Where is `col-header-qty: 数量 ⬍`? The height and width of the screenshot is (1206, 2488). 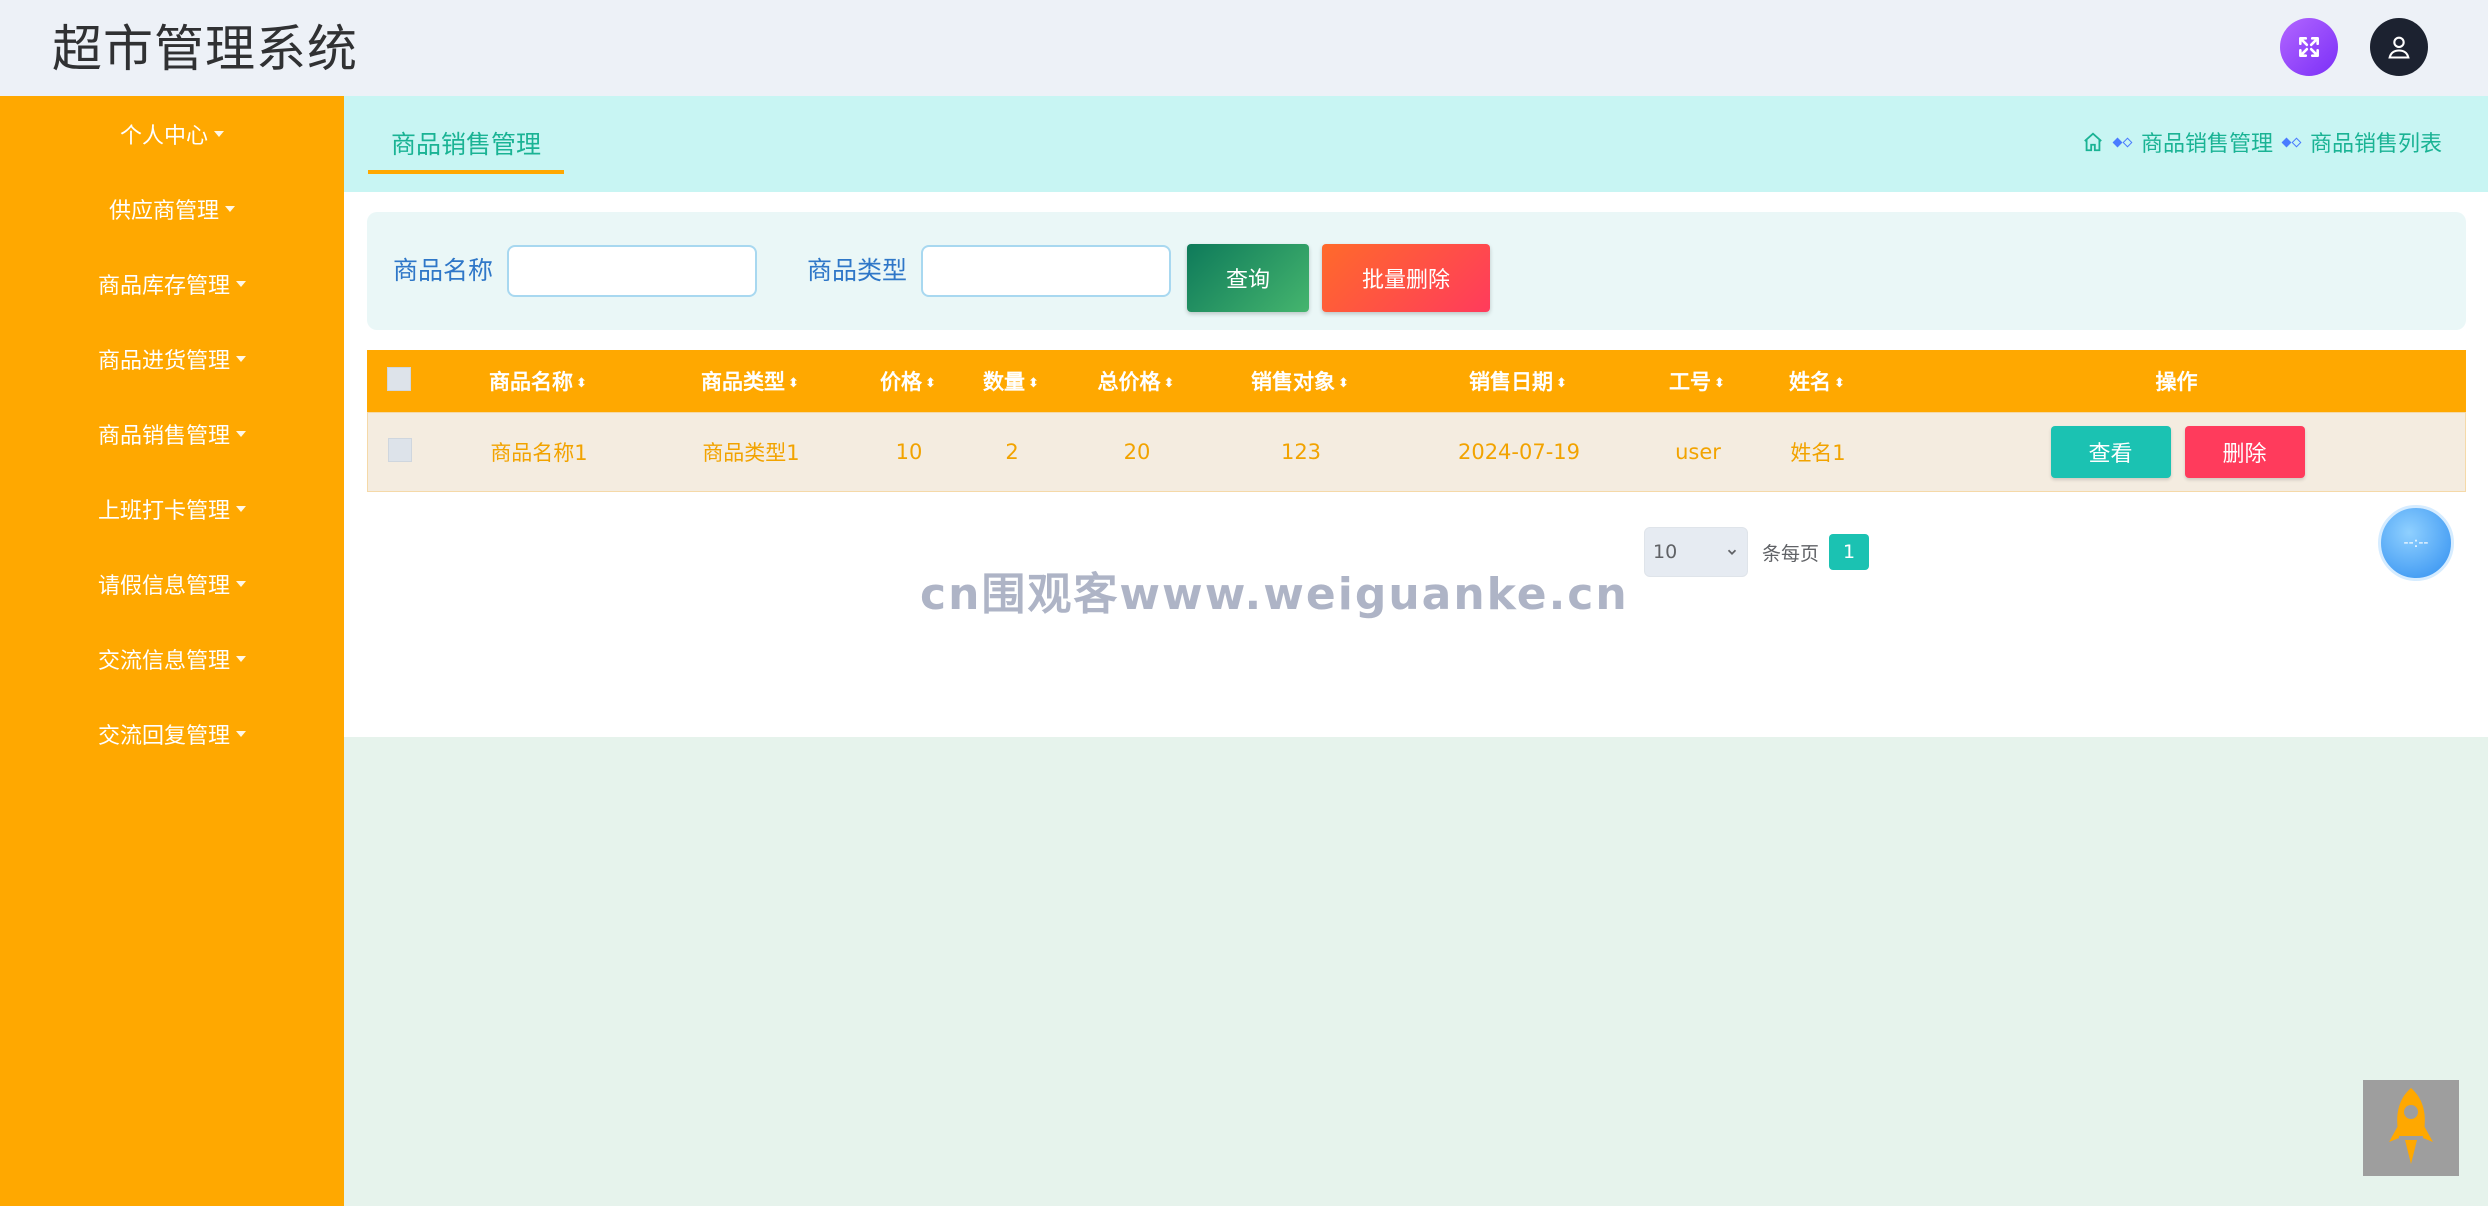
col-header-qty: 数量 ⬍ is located at coordinates (1011, 381).